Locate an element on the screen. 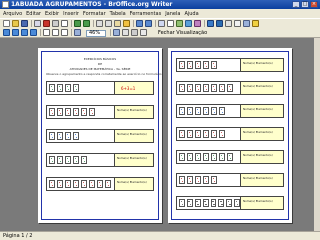 Image resolution: width=320 pixels, height=240 pixels. document-title-line-1: EXERCÍCIOS BÁSICOS is located at coordinates (100, 59).